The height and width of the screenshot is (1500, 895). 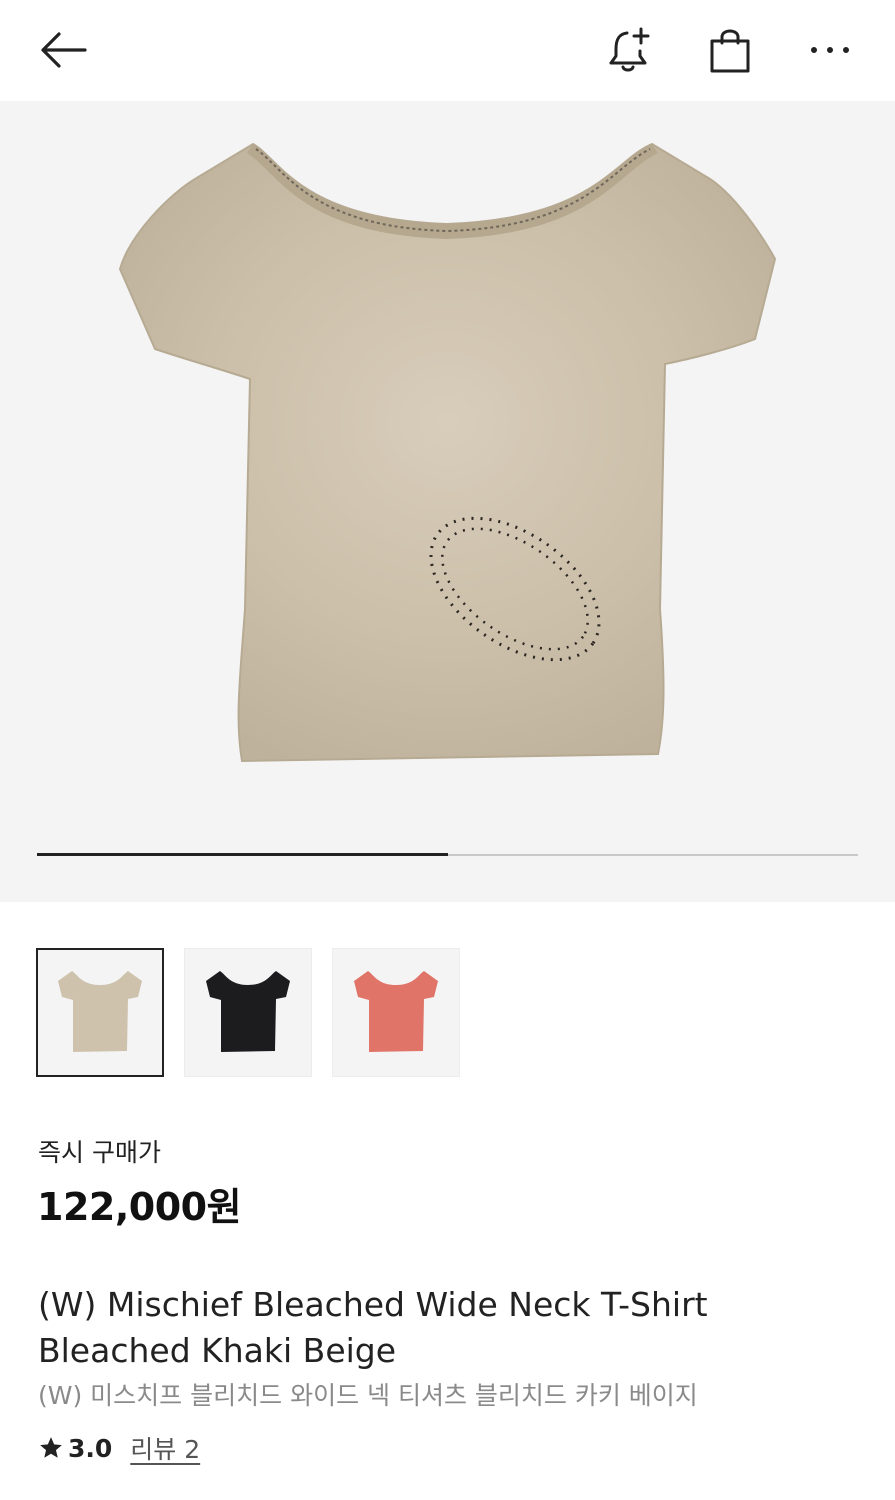 I want to click on gallery-progress-track, so click(x=447, y=854).